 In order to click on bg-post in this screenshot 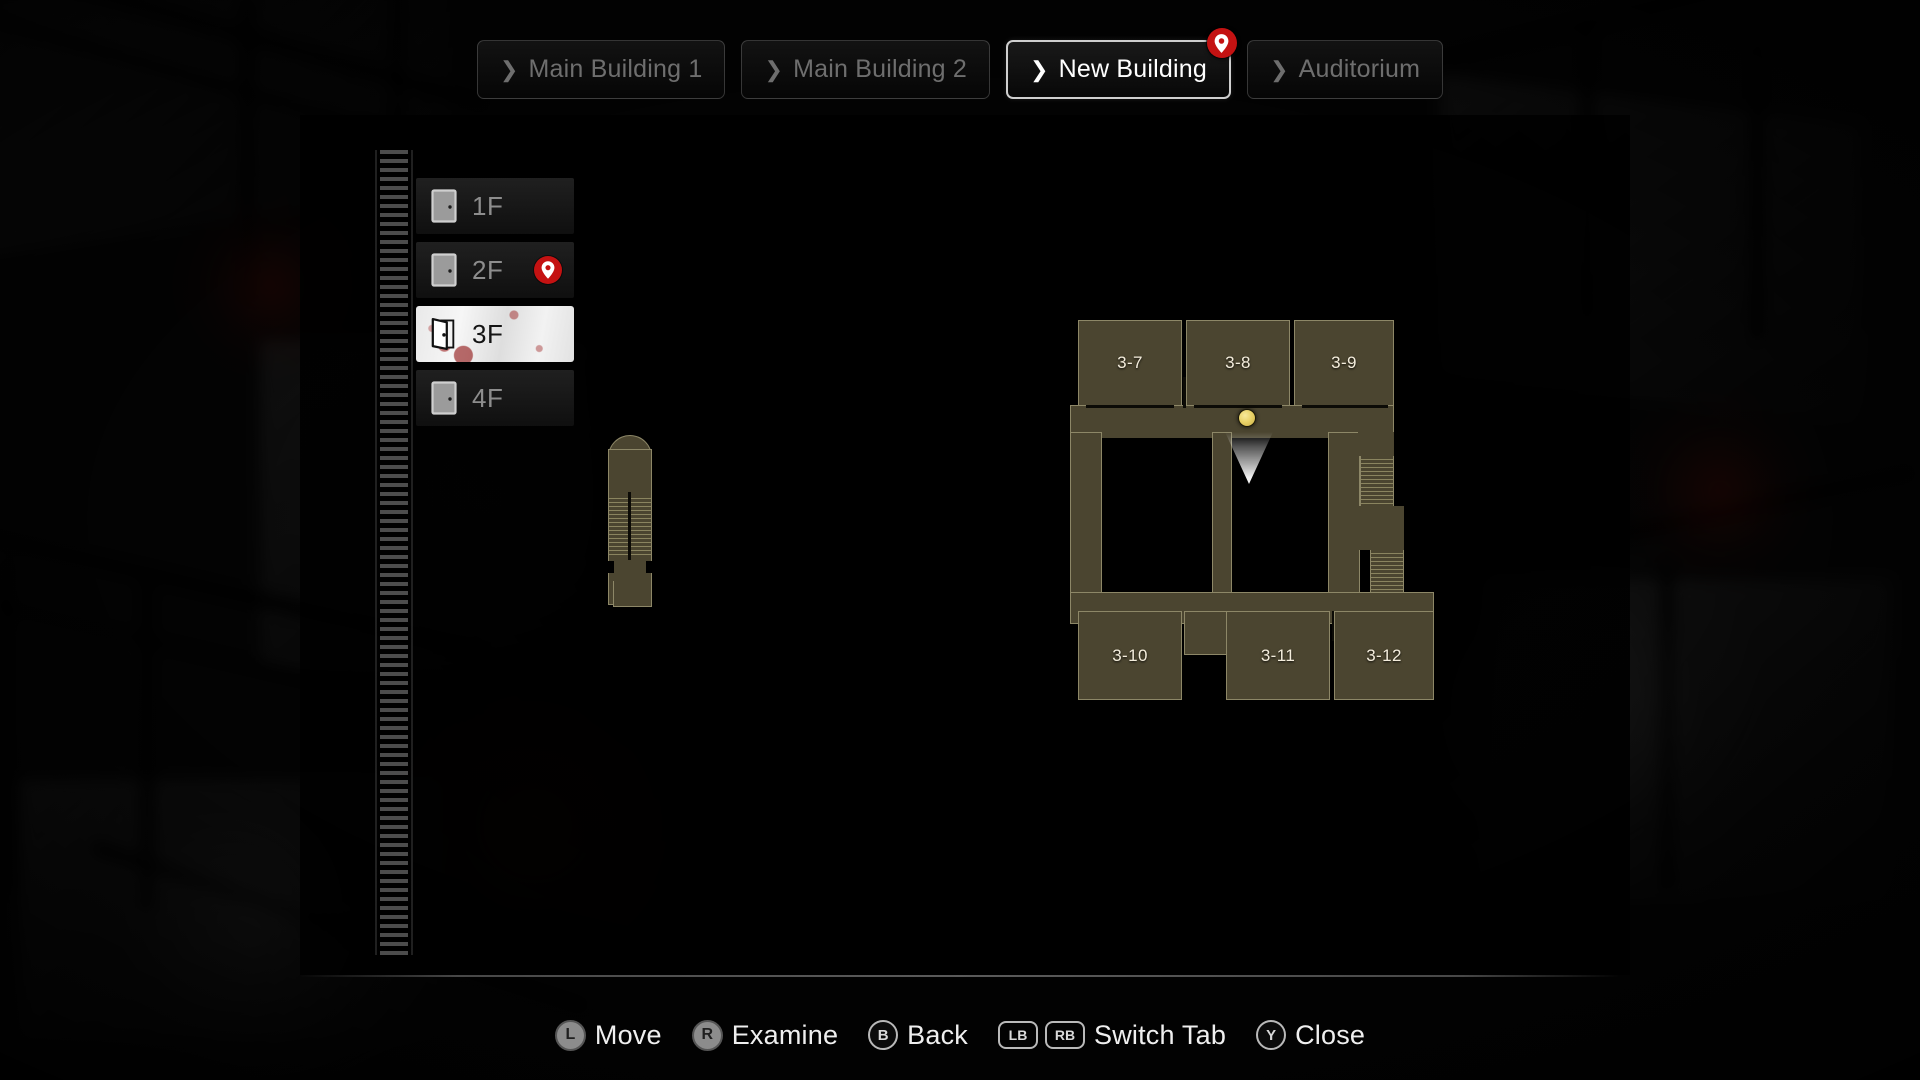, I will do `click(7, 725)`.